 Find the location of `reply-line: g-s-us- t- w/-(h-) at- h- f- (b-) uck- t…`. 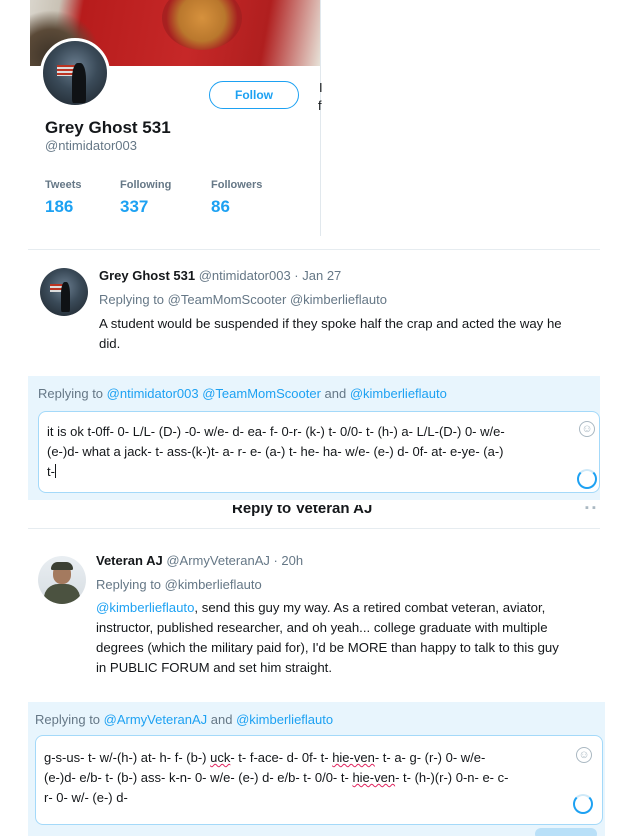

reply-line: g-s-us- t- w/-(h-) at- h- f- (b-) uck- t… is located at coordinates (276, 758).